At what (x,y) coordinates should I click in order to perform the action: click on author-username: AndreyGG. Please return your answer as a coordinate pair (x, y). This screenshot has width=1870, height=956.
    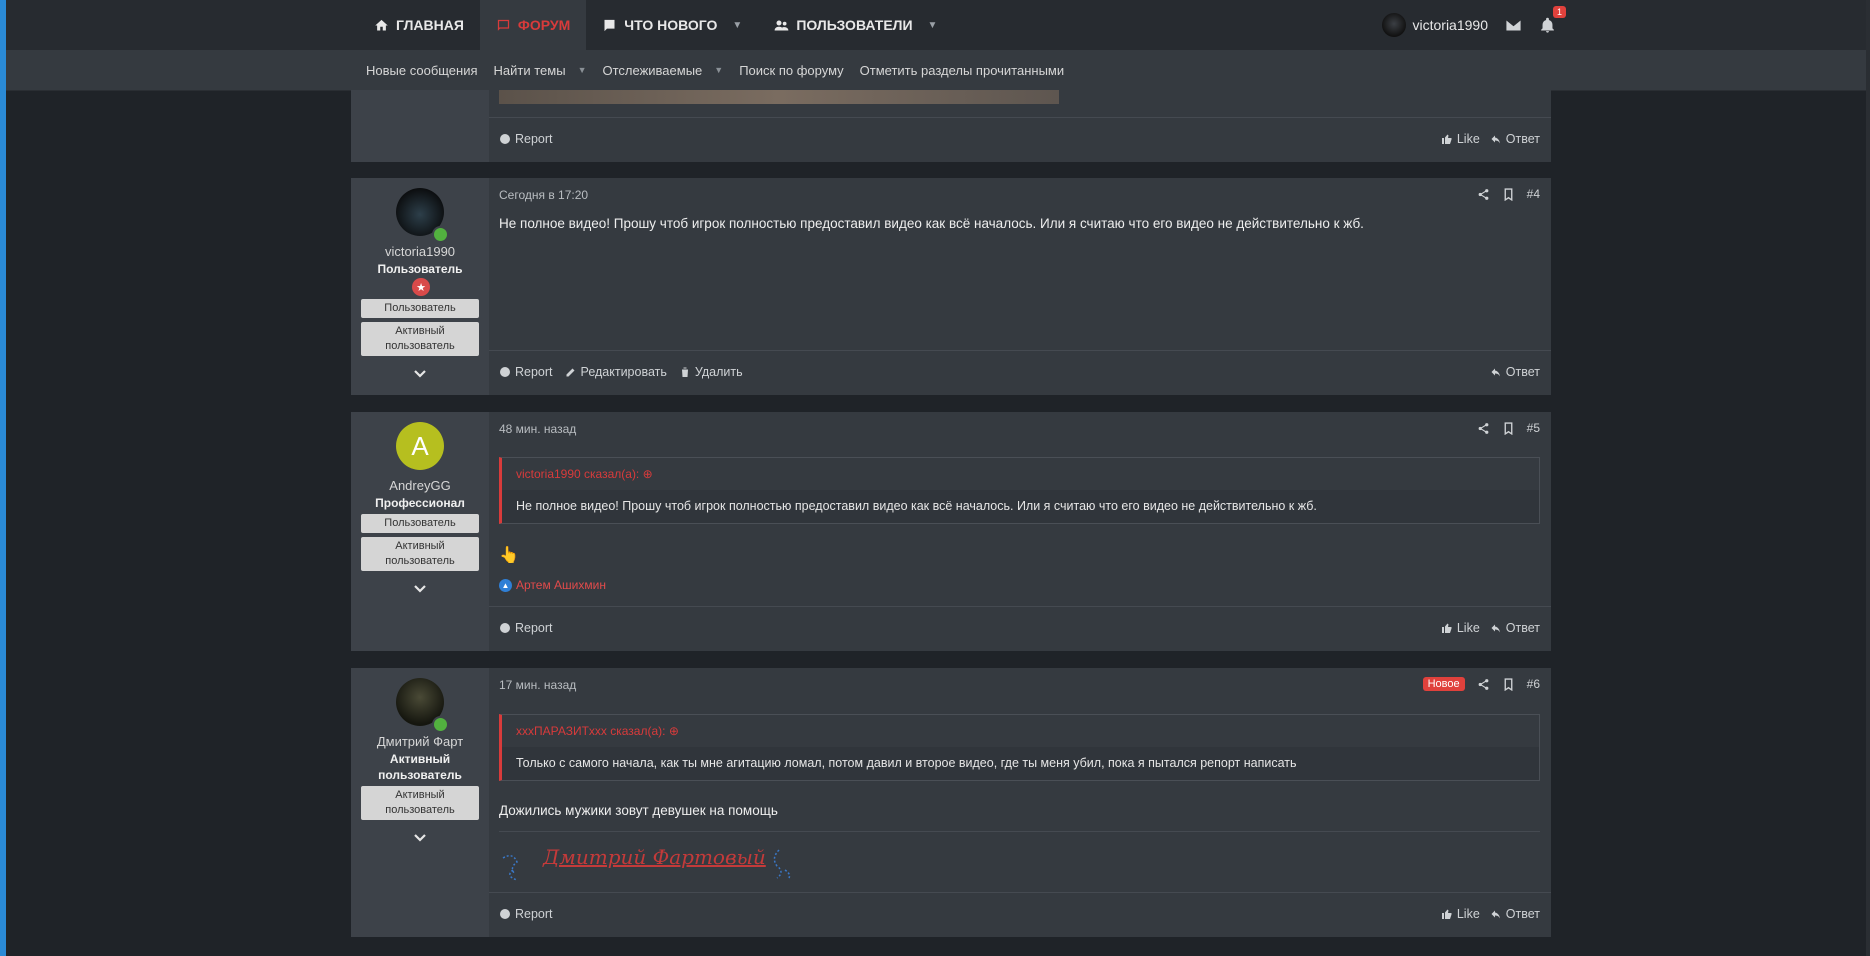
    Looking at the image, I should click on (420, 485).